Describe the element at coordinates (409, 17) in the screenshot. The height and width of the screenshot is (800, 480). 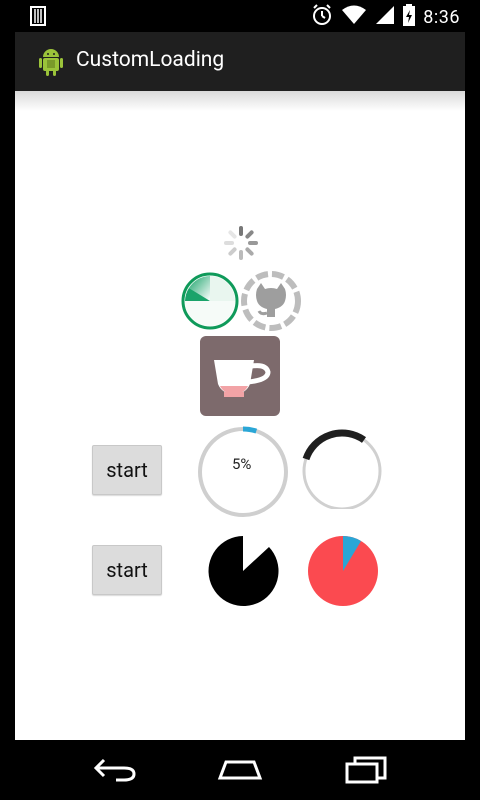
I see `battery-icon` at that location.